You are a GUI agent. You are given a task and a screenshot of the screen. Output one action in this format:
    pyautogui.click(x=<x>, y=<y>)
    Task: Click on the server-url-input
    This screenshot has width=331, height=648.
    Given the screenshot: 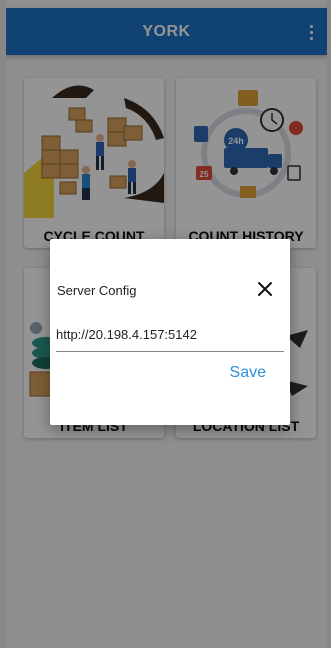 What is the action you would take?
    pyautogui.click(x=169, y=334)
    